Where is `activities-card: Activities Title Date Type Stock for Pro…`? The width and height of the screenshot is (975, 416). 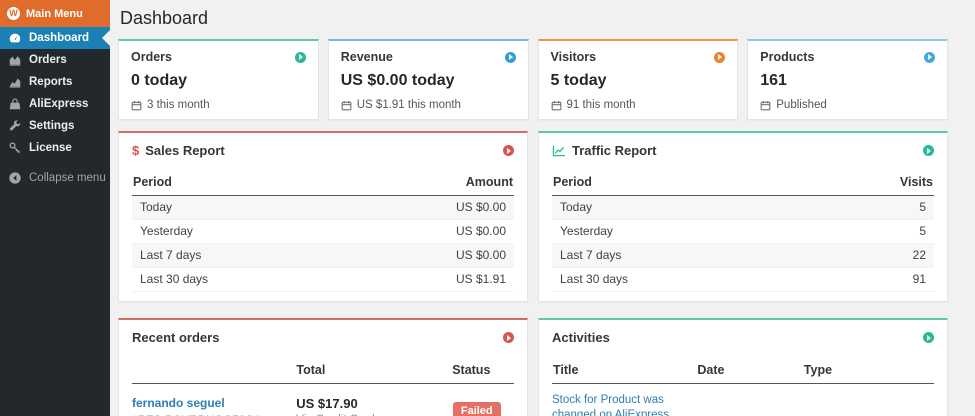 activities-card: Activities Title Date Type Stock for Pro… is located at coordinates (743, 367).